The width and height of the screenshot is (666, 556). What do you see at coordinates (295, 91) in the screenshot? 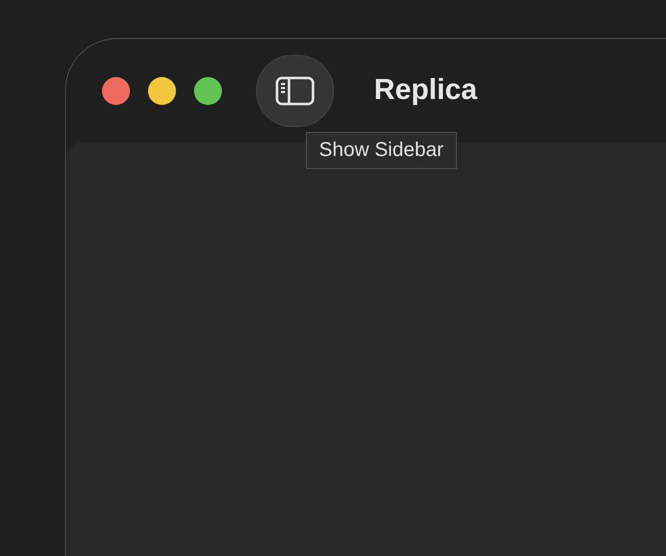
I see `sidebar-icon` at bounding box center [295, 91].